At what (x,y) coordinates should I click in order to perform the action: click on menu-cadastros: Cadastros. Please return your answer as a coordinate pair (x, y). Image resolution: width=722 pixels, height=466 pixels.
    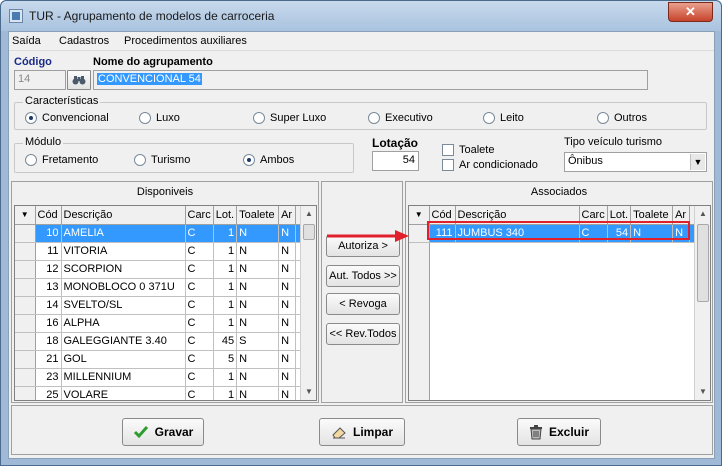
    Looking at the image, I should click on (84, 41).